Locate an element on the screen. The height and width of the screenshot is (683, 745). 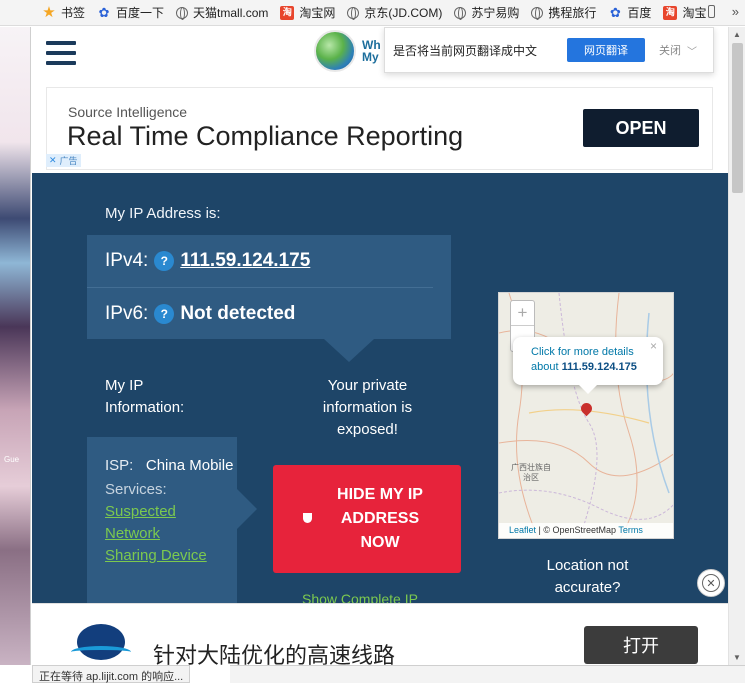
zoom-in-button: + is located at coordinates (522, 313).